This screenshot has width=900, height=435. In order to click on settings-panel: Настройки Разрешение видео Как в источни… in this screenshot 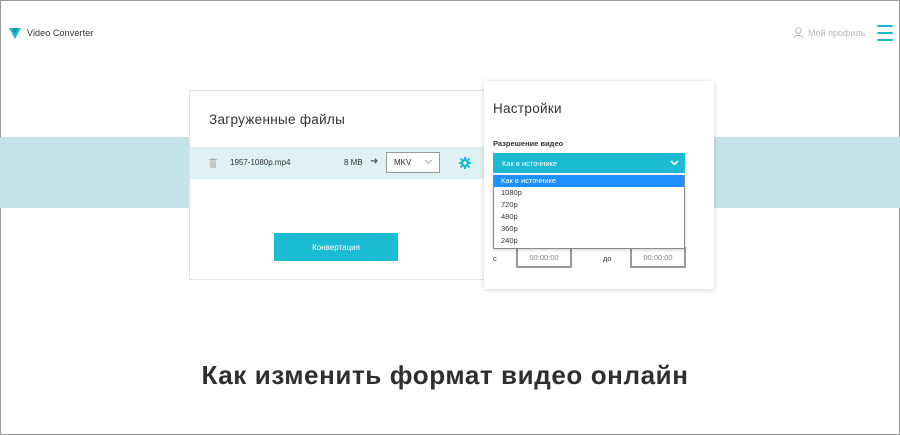, I will do `click(599, 185)`.